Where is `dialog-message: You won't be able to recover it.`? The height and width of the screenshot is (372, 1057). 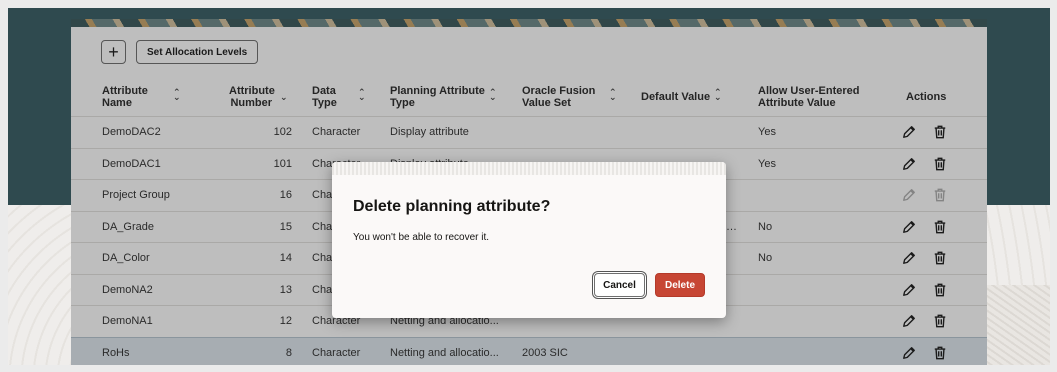
dialog-message: You won't be able to recover it. is located at coordinates (421, 237).